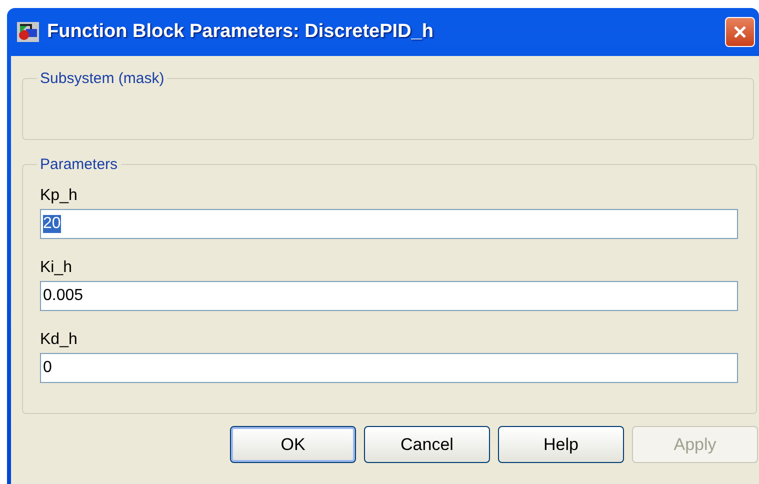 The width and height of the screenshot is (759, 484). I want to click on group-title: Subsystem (mask), so click(102, 78).